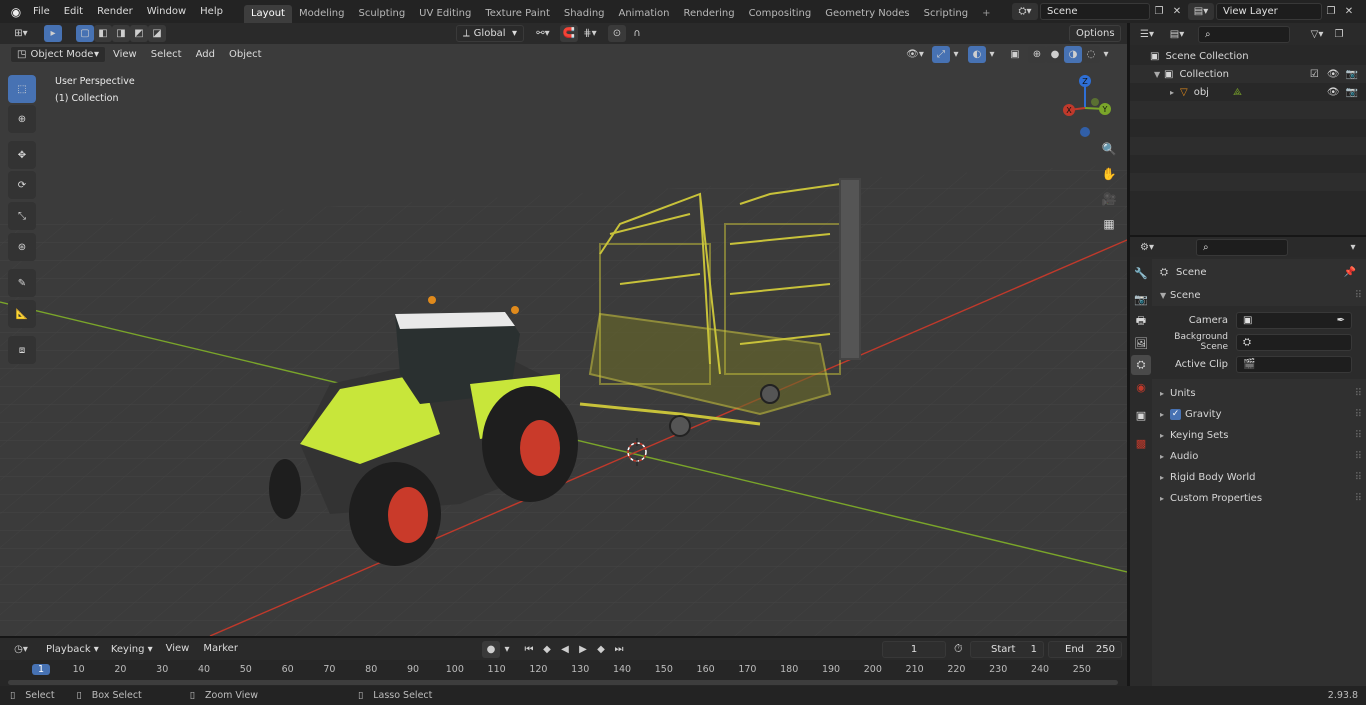 The image size is (1366, 705). What do you see at coordinates (22, 89) in the screenshot?
I see `tool-select-box: ⬚` at bounding box center [22, 89].